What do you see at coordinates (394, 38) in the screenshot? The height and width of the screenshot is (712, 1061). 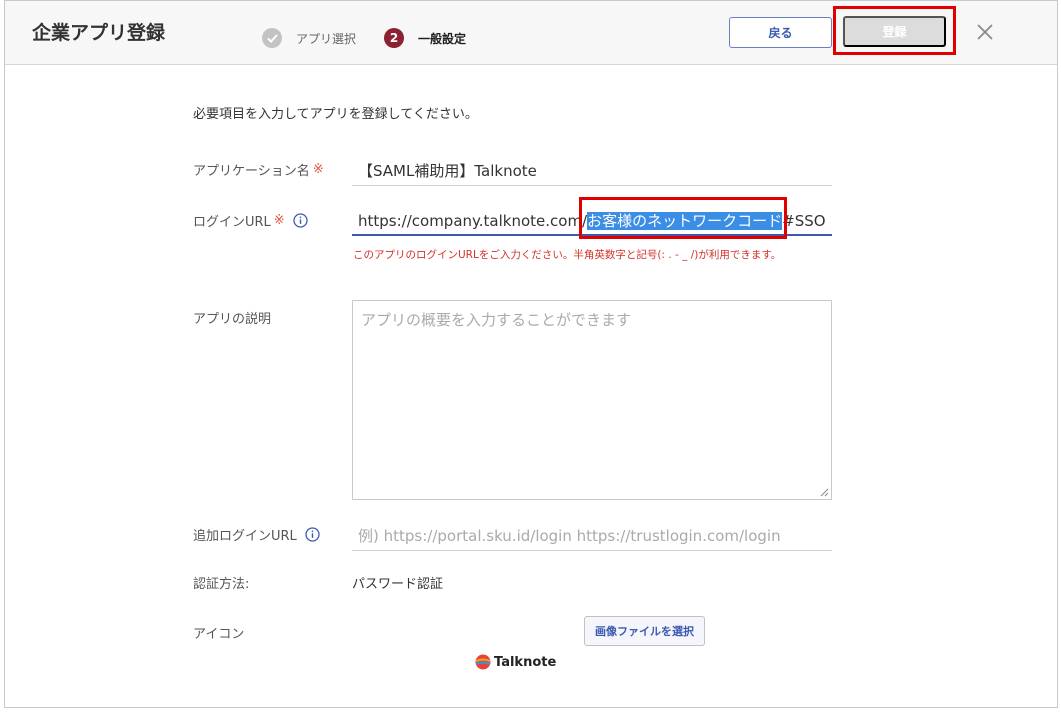 I see `step-number: 2` at bounding box center [394, 38].